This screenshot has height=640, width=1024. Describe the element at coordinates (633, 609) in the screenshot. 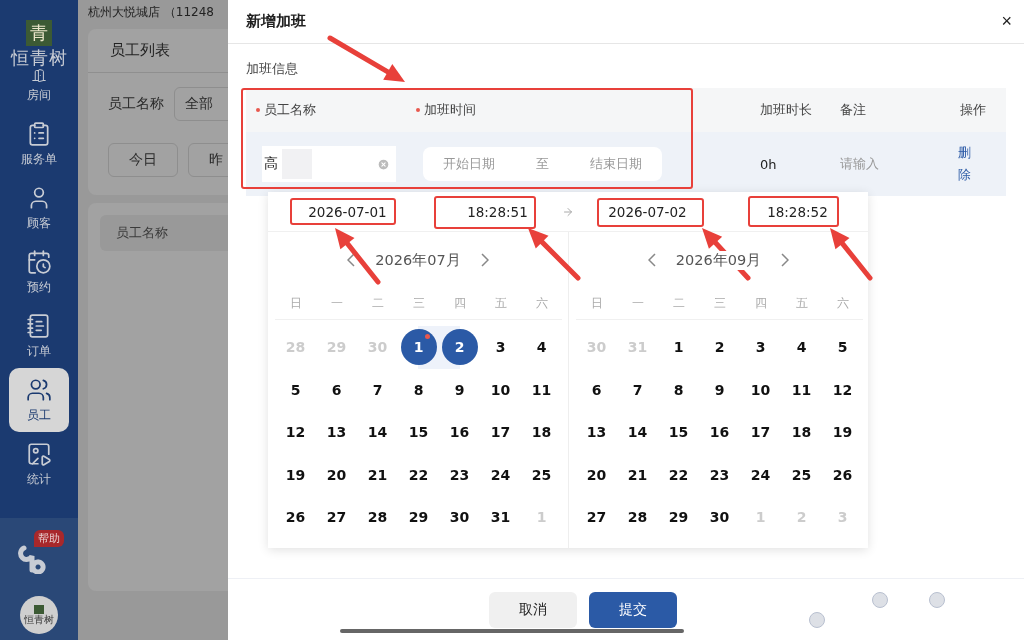

I see `submit-button: 提交` at that location.